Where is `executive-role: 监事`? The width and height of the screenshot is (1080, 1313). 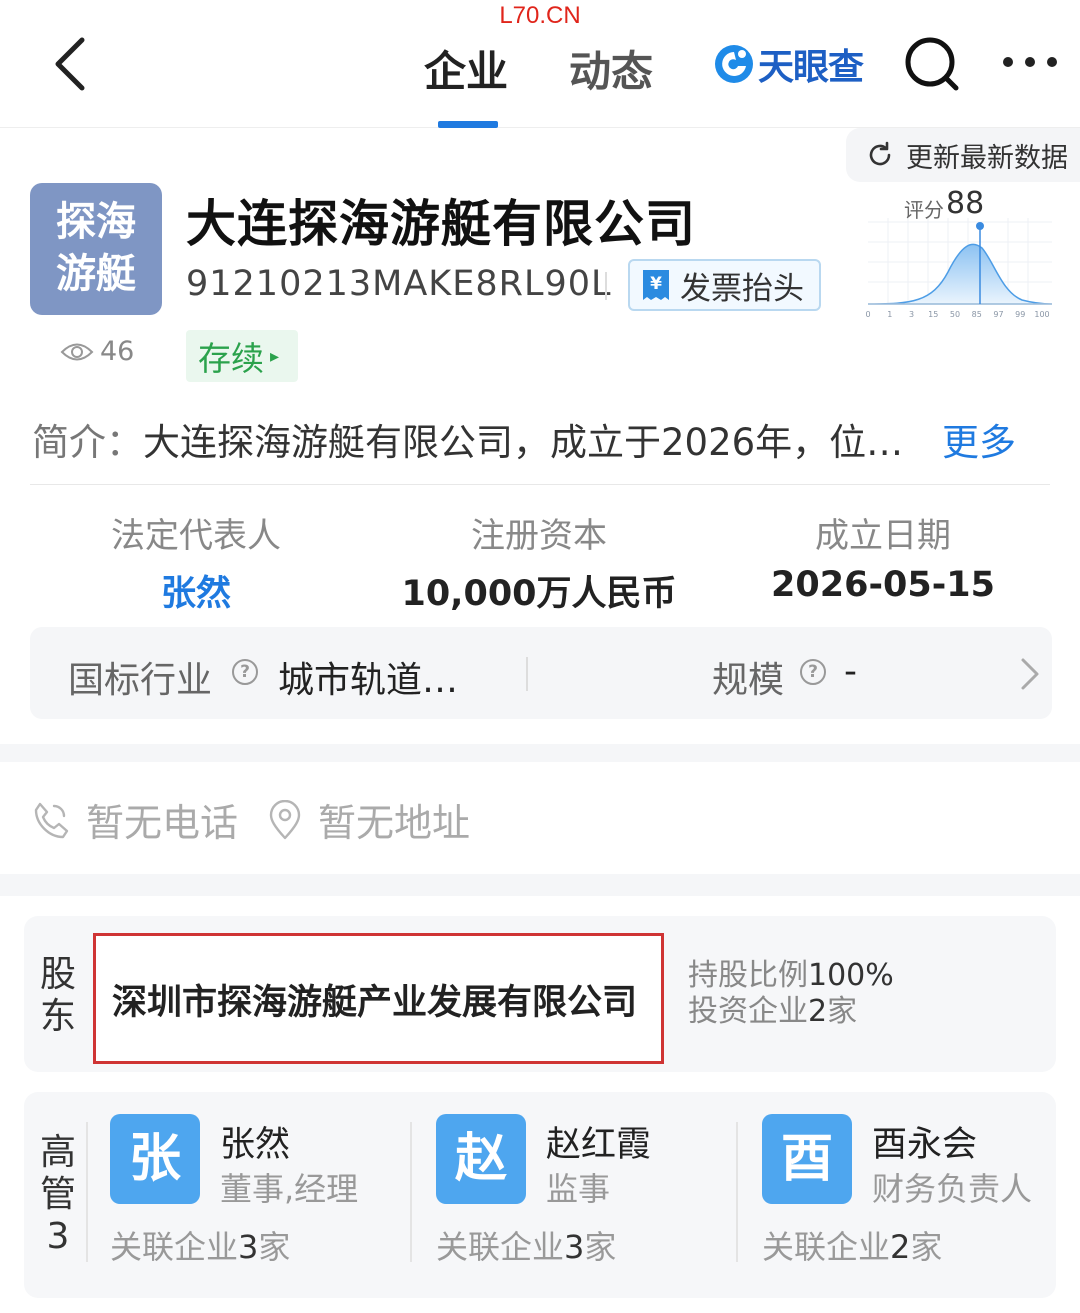 executive-role: 监事 is located at coordinates (578, 1189).